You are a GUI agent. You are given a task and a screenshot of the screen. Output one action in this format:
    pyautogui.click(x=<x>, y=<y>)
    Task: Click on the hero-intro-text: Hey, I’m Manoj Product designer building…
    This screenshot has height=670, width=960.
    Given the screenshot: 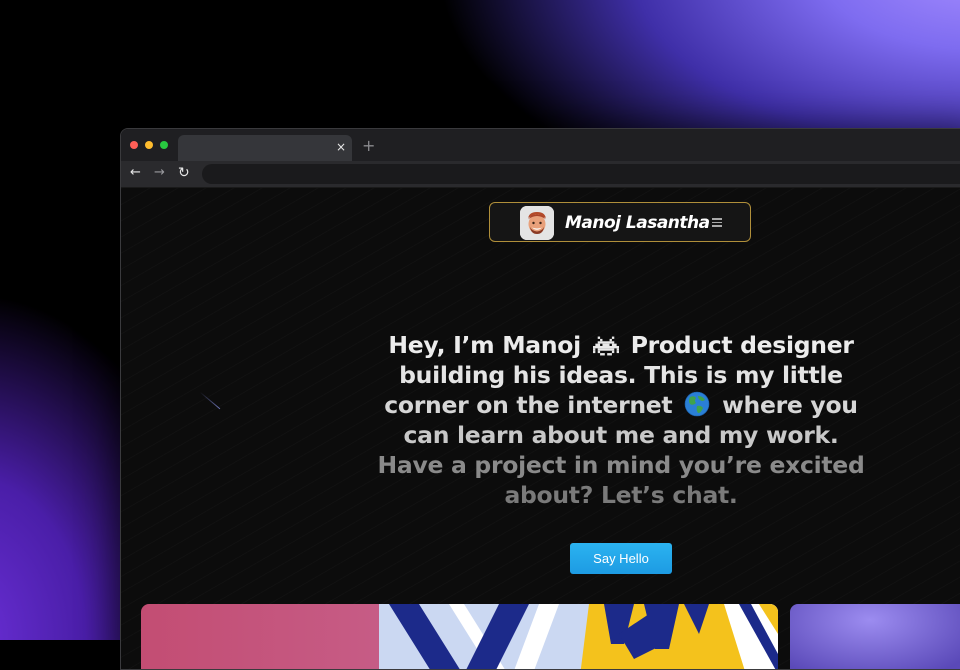 What is the action you would take?
    pyautogui.click(x=621, y=420)
    